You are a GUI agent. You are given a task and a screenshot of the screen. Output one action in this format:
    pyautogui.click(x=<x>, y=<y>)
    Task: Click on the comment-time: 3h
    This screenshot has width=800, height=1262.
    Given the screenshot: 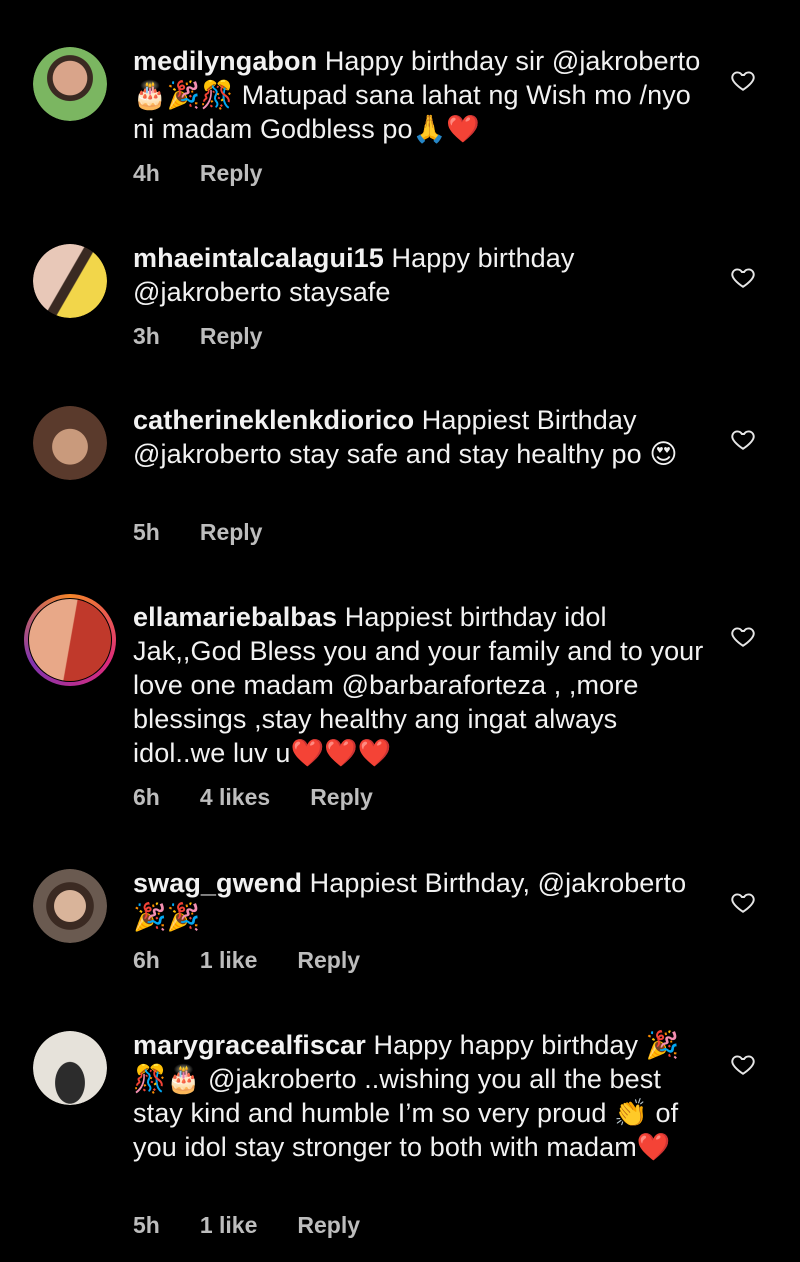 What is the action you would take?
    pyautogui.click(x=146, y=336)
    